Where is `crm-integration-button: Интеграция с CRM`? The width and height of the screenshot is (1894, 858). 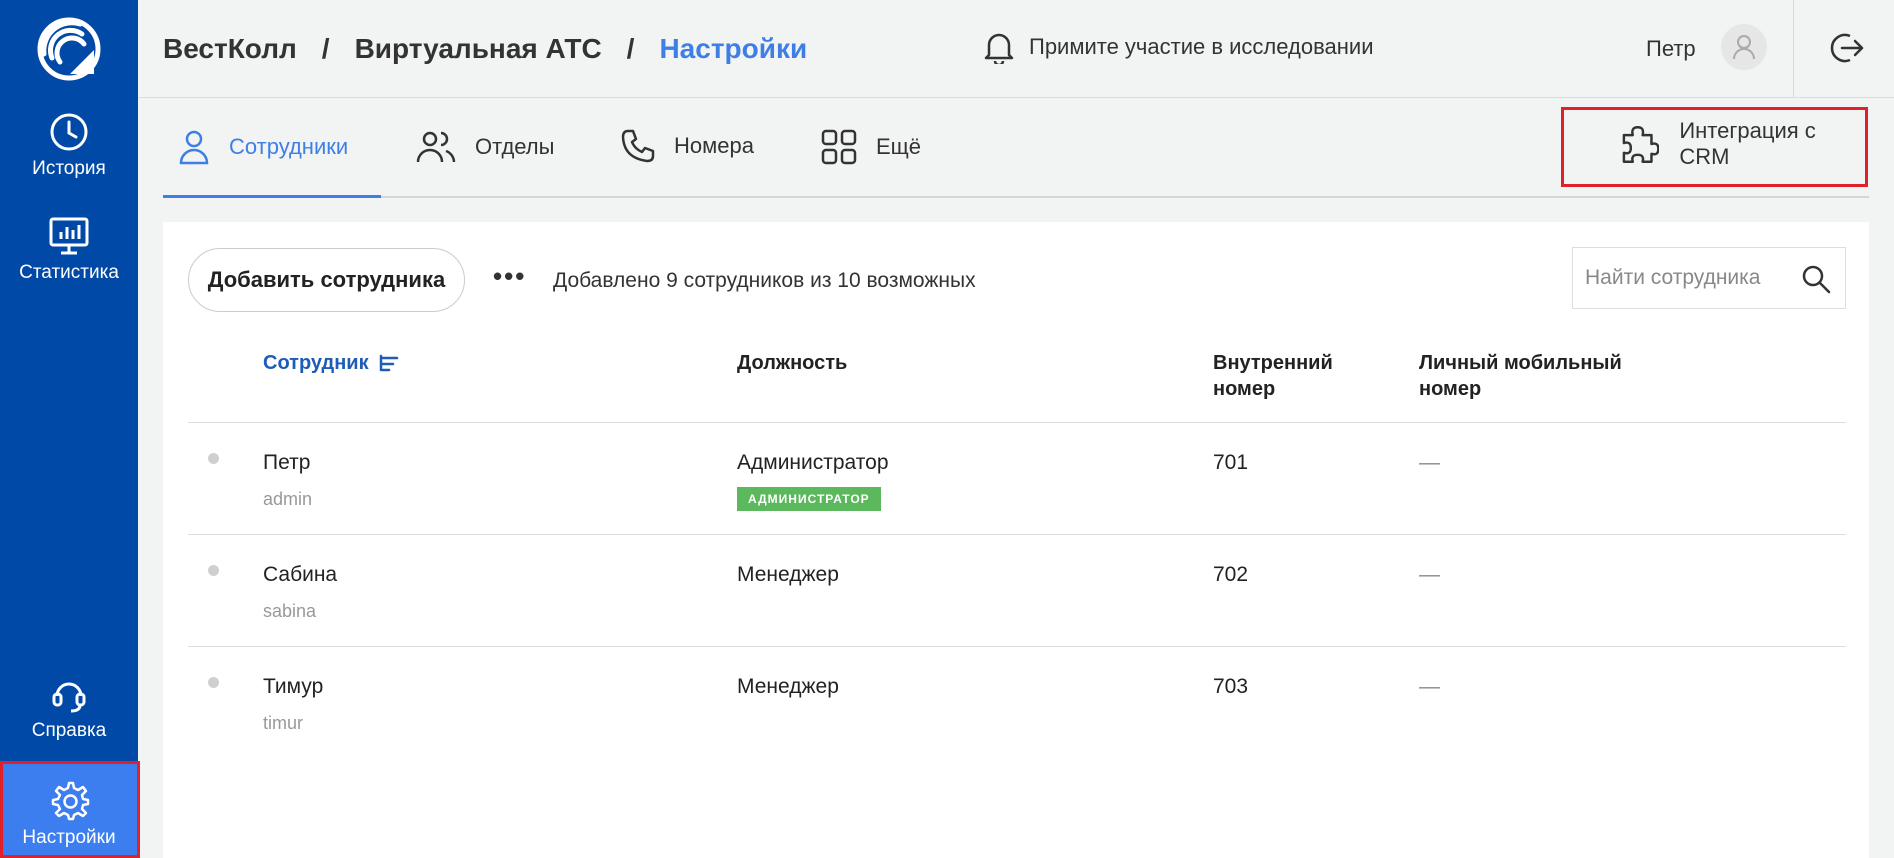
crm-integration-button: Интеграция с CRM is located at coordinates (1731, 143).